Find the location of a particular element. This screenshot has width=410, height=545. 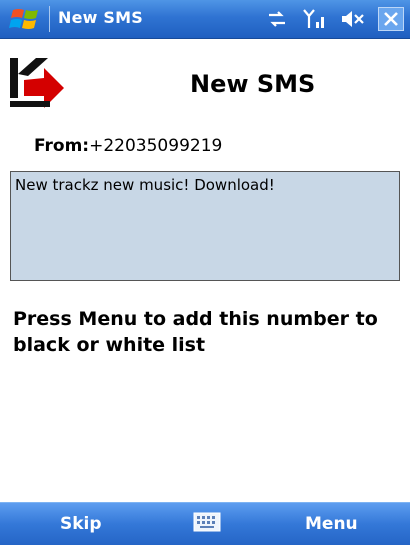

close-icon is located at coordinates (391, 19).